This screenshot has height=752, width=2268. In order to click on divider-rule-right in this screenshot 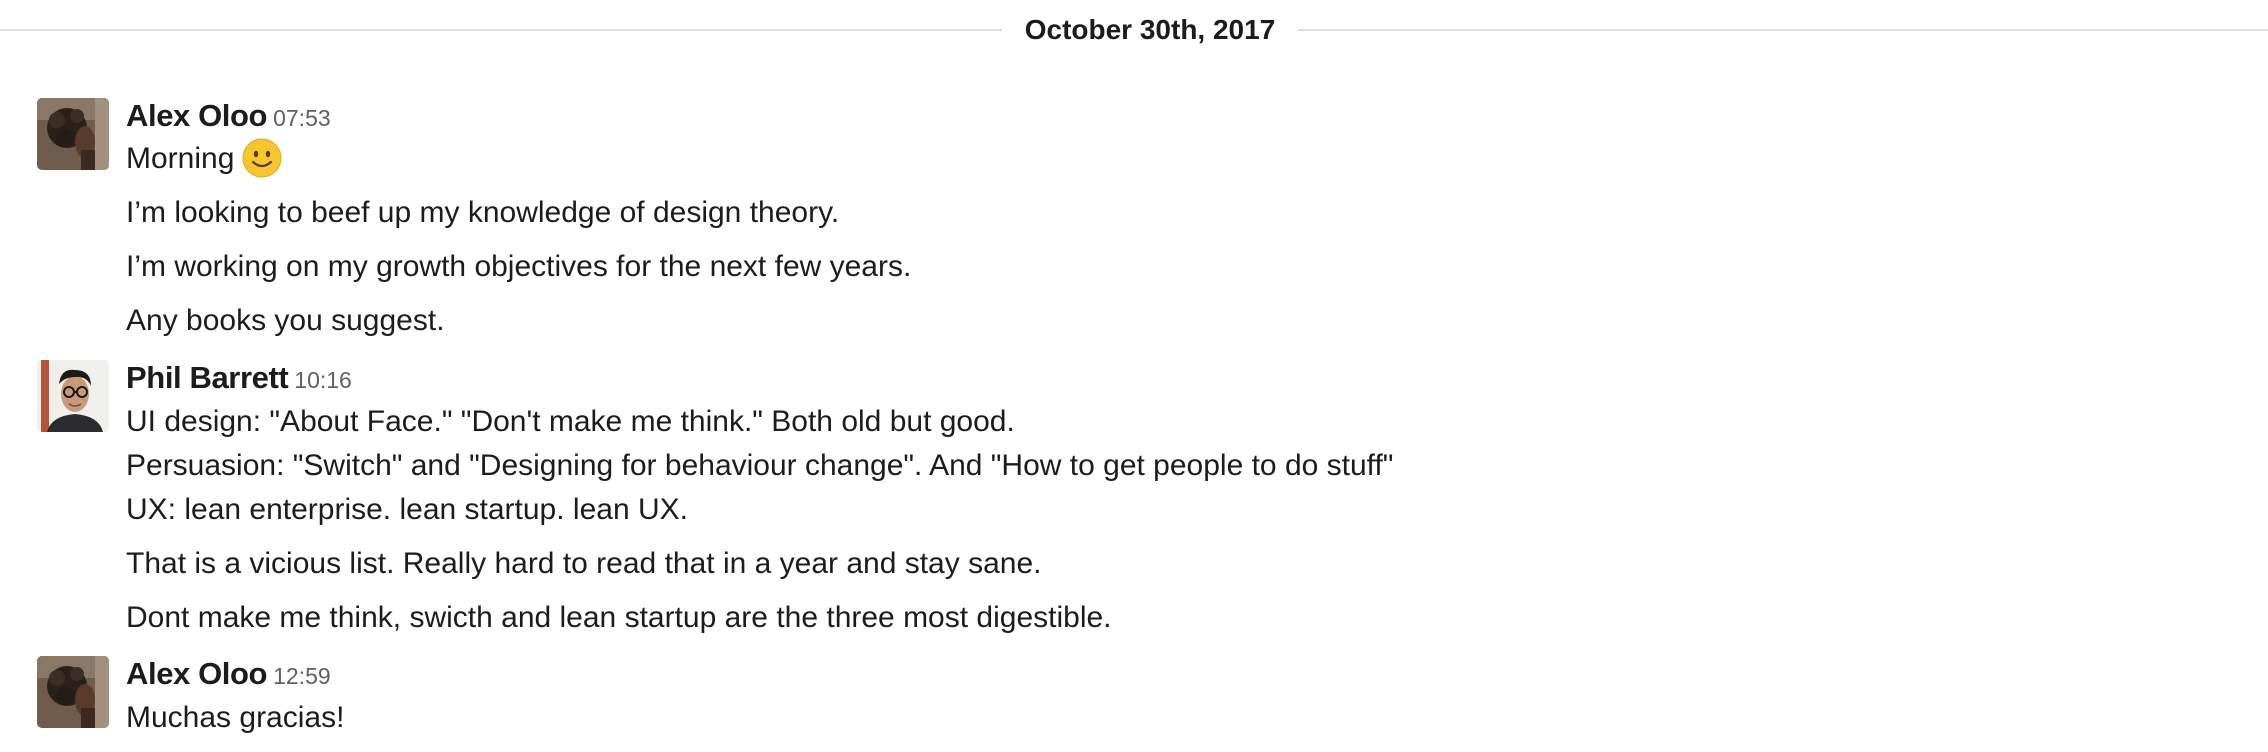, I will do `click(1783, 30)`.